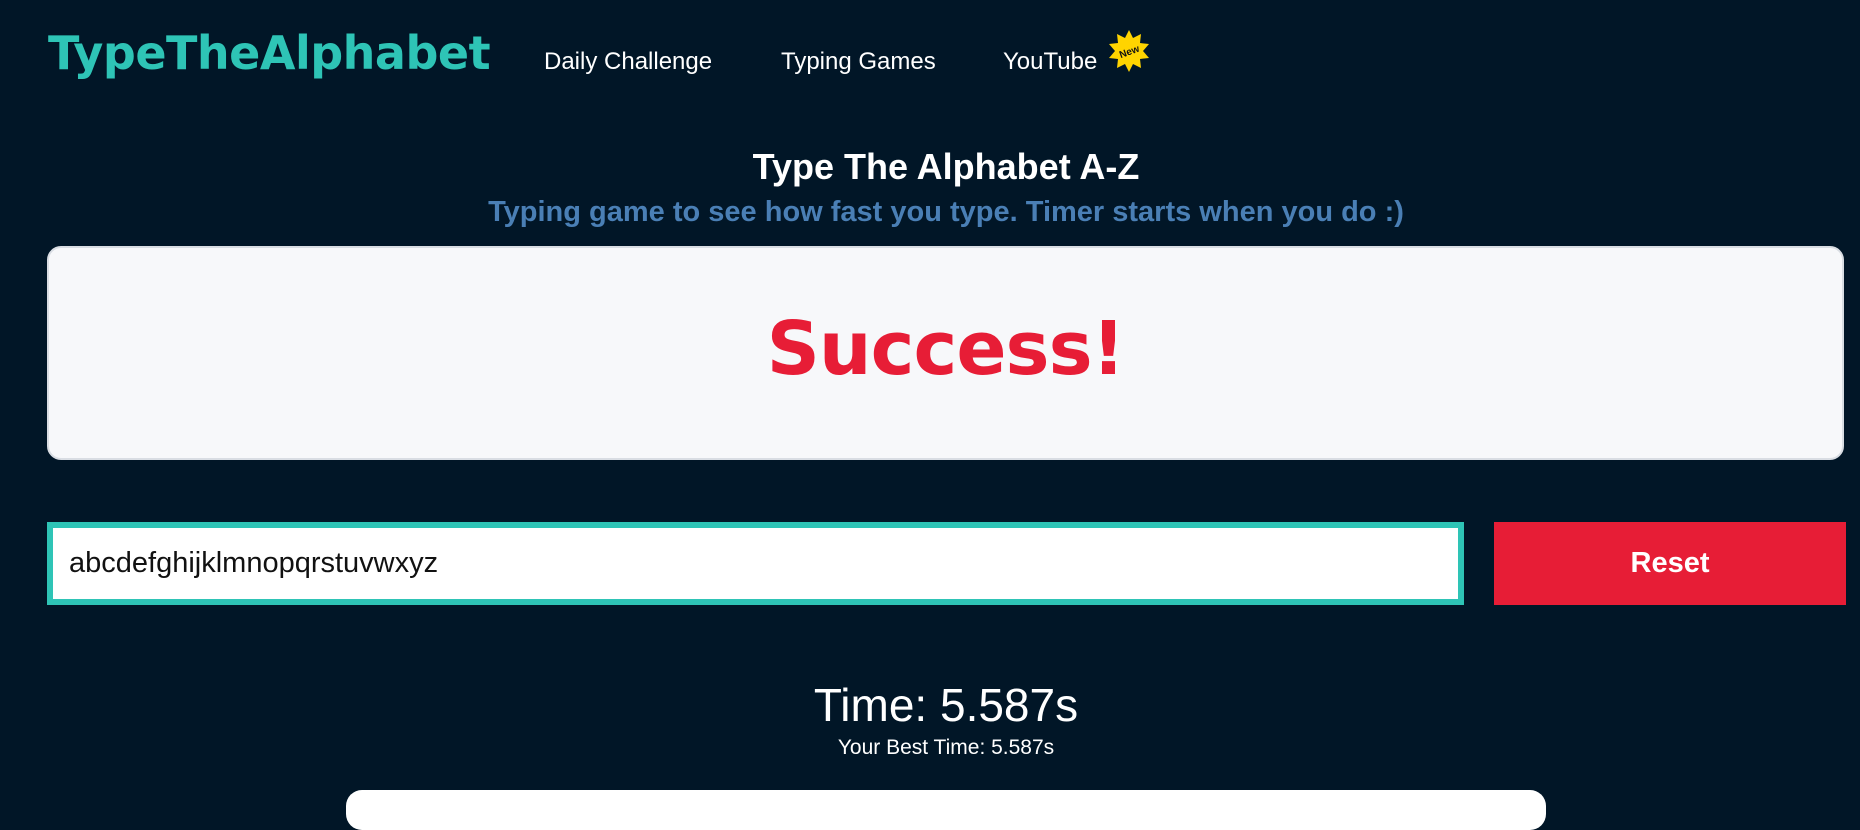  Describe the element at coordinates (946, 705) in the screenshot. I see `time-display: Time: 5.587s` at that location.